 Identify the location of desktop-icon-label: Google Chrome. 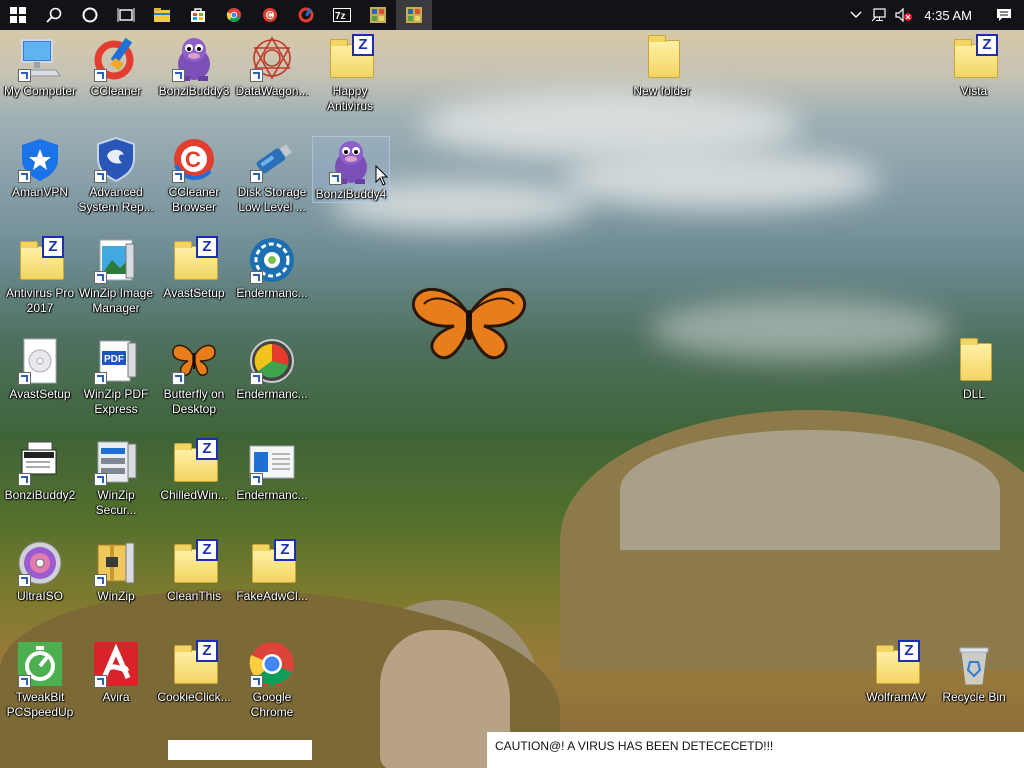
(272, 704).